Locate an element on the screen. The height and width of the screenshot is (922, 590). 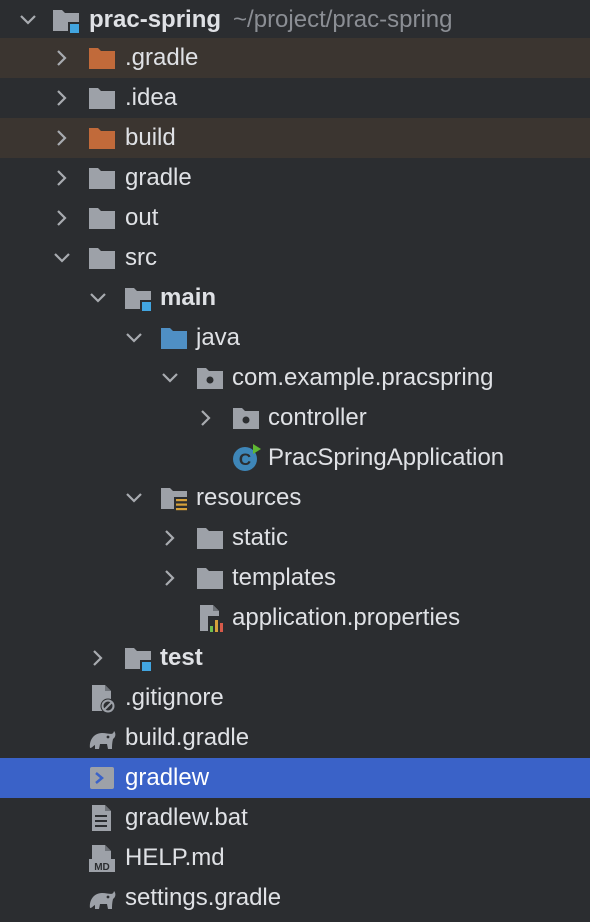
tree-row-build: build is located at coordinates (295, 138).